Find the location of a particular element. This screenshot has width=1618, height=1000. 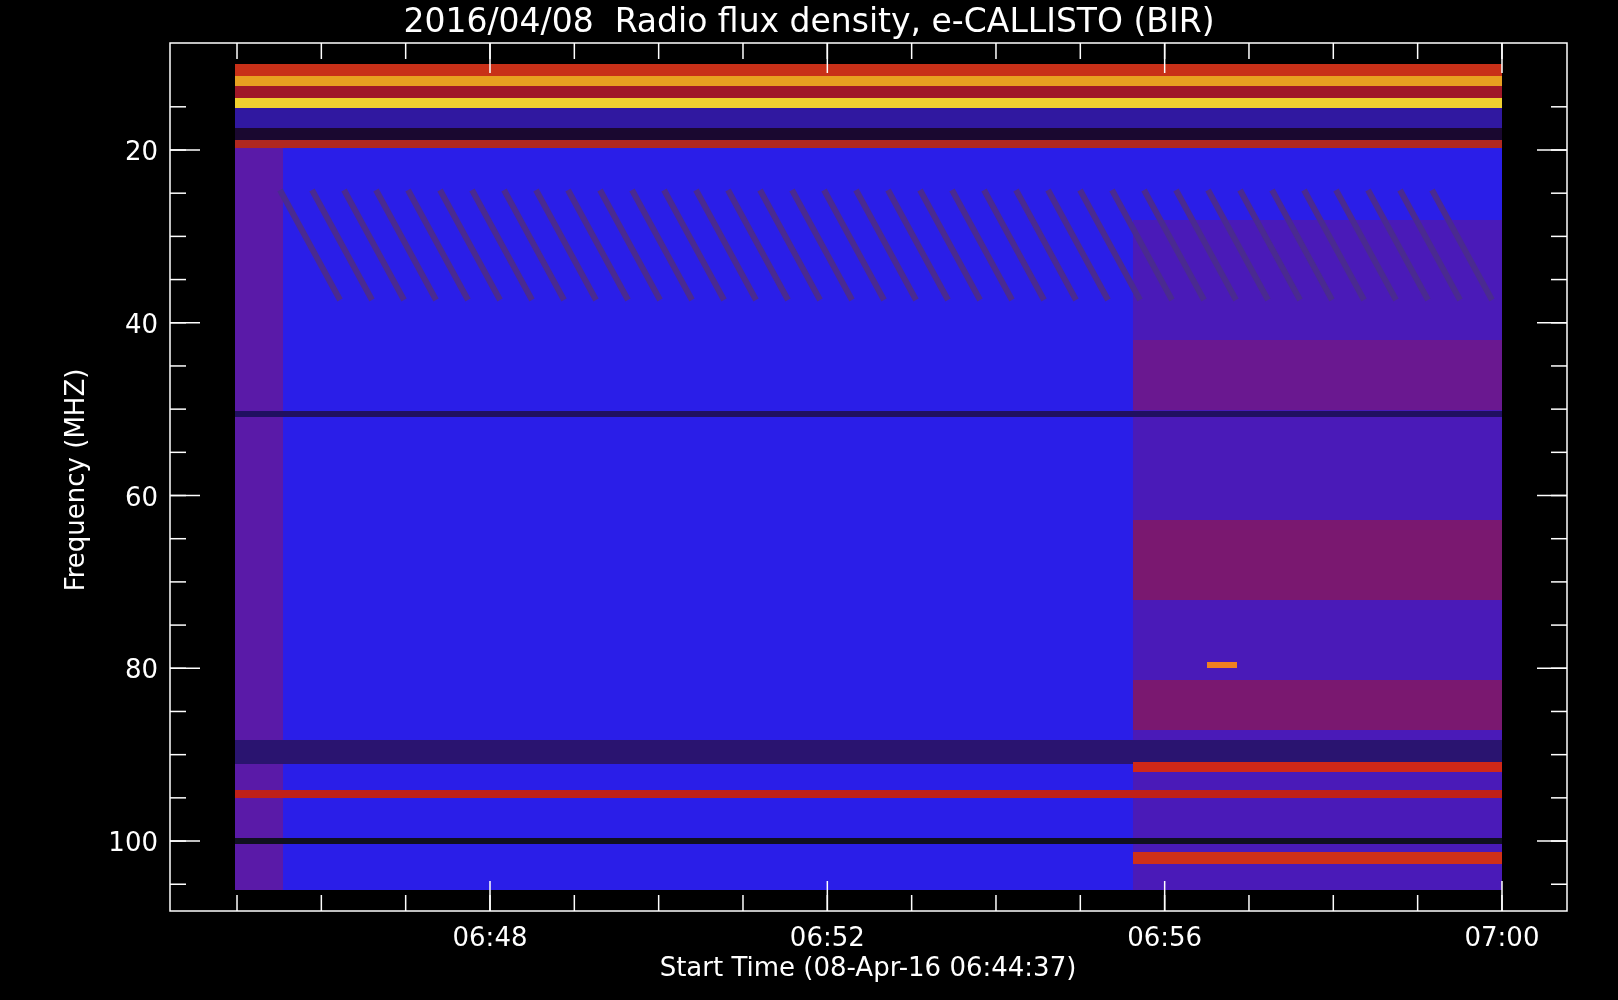

axis-tick-label: 40 is located at coordinates (141, 323).